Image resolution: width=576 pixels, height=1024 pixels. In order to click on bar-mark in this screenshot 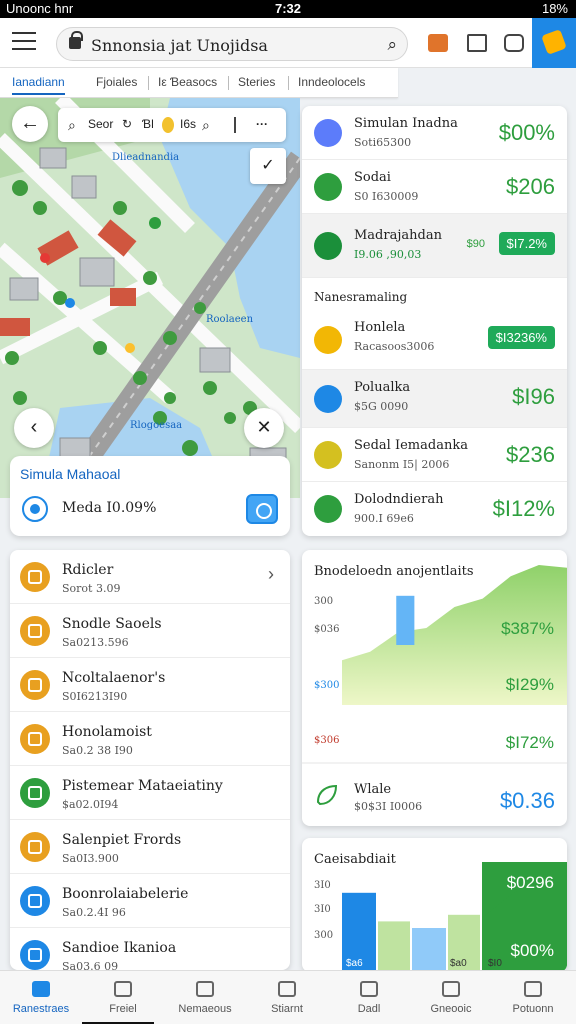, I will do `click(405, 620)`.